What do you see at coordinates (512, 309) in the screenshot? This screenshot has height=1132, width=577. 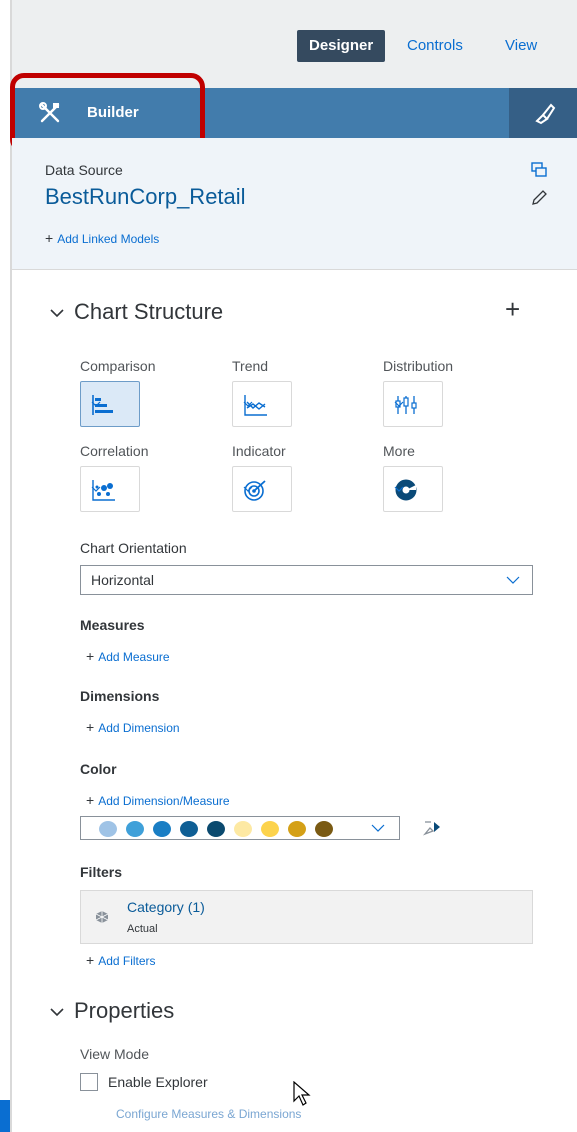 I see `add-icon: +` at bounding box center [512, 309].